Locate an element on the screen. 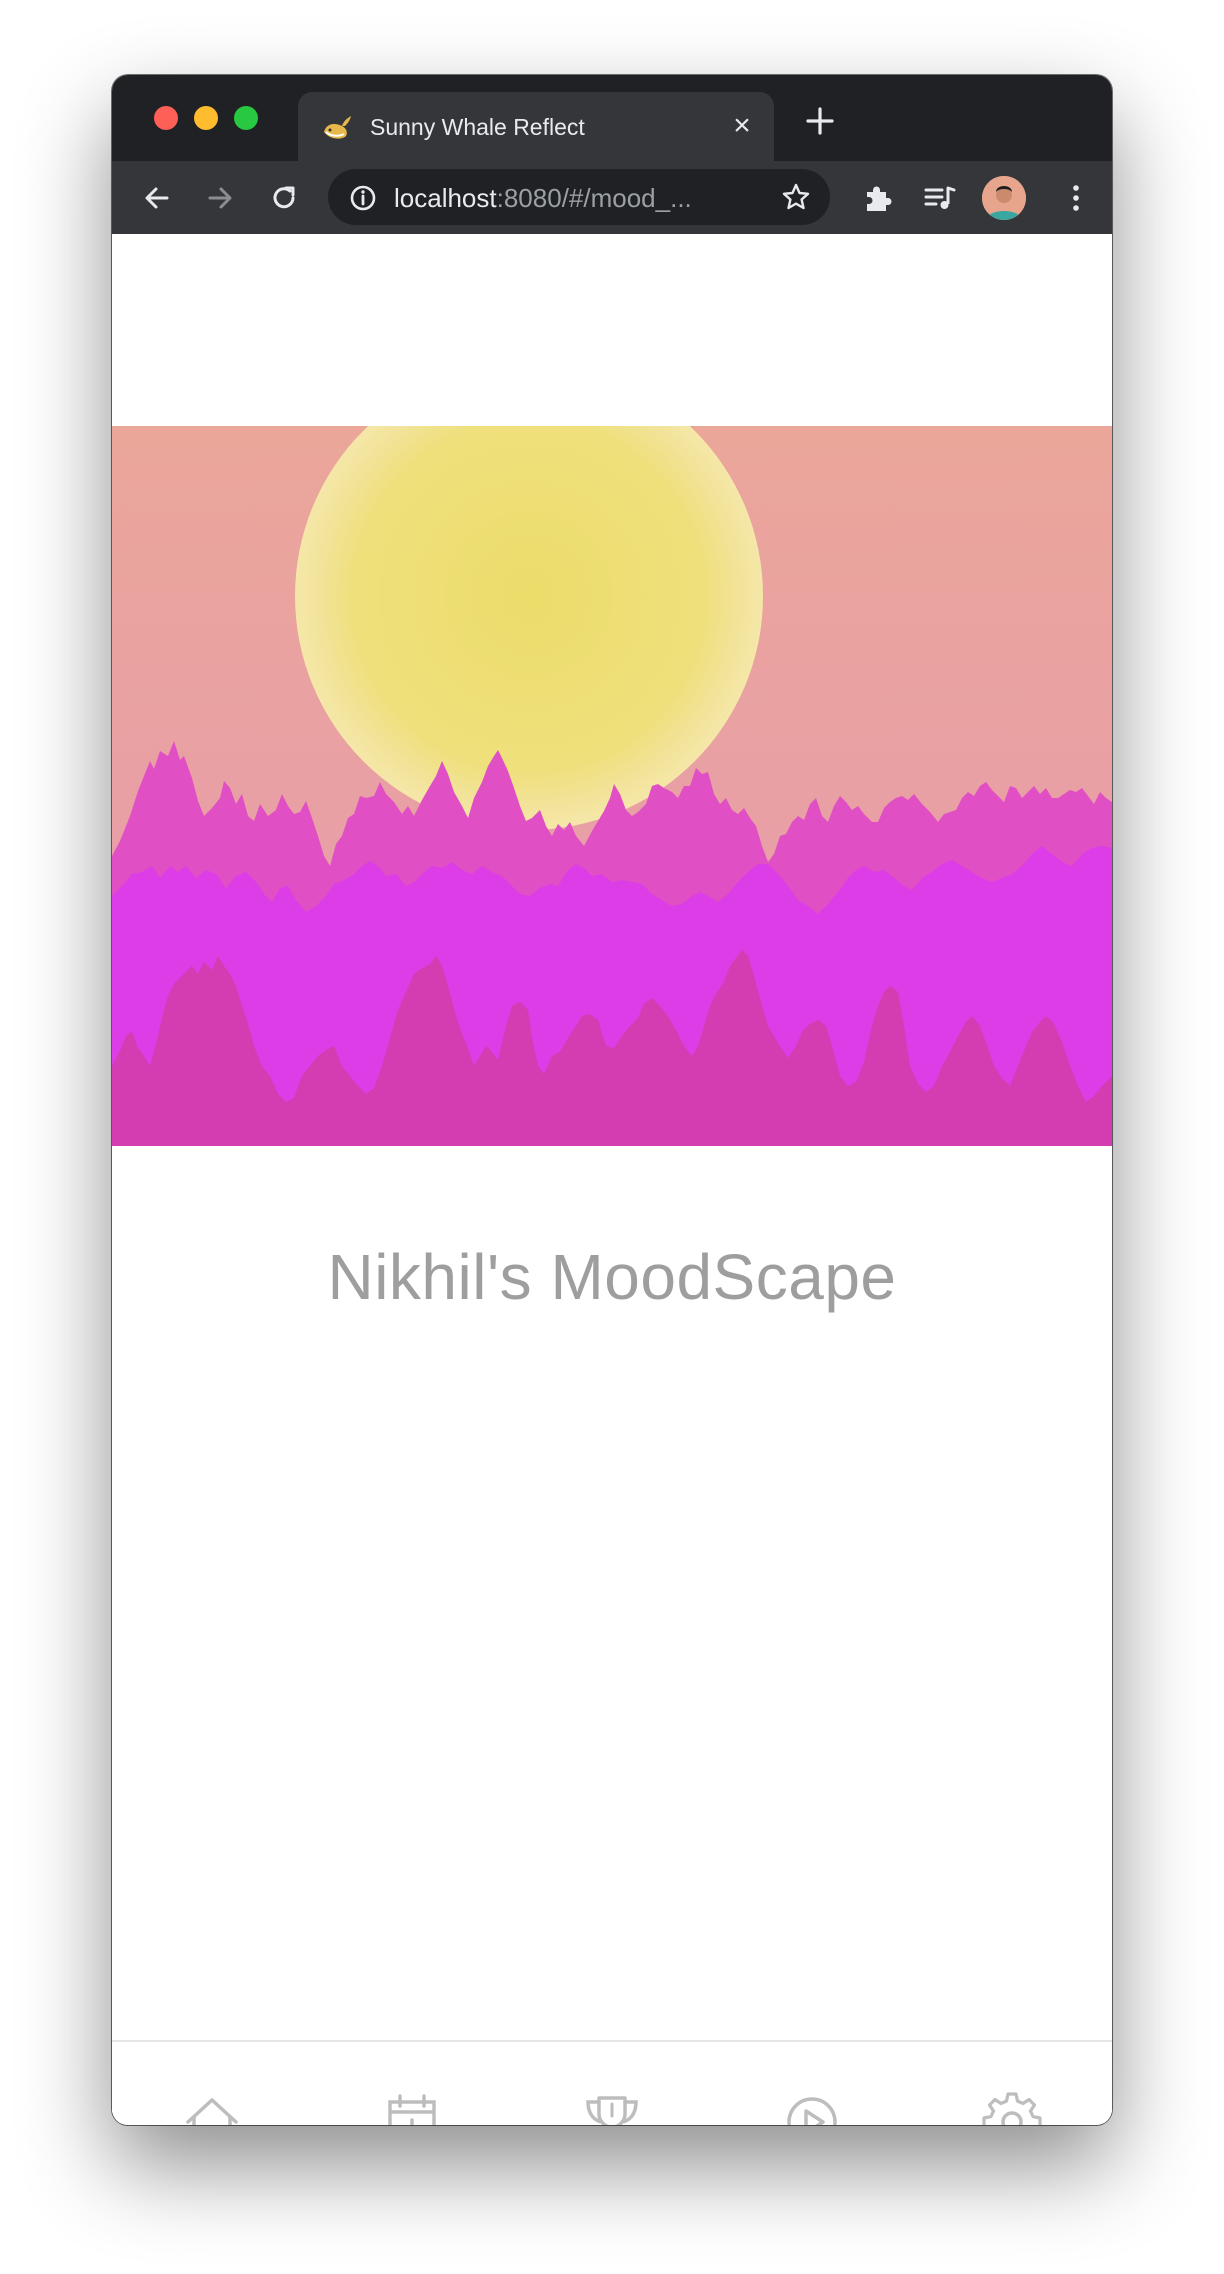  maximize-window-button is located at coordinates (246, 118).